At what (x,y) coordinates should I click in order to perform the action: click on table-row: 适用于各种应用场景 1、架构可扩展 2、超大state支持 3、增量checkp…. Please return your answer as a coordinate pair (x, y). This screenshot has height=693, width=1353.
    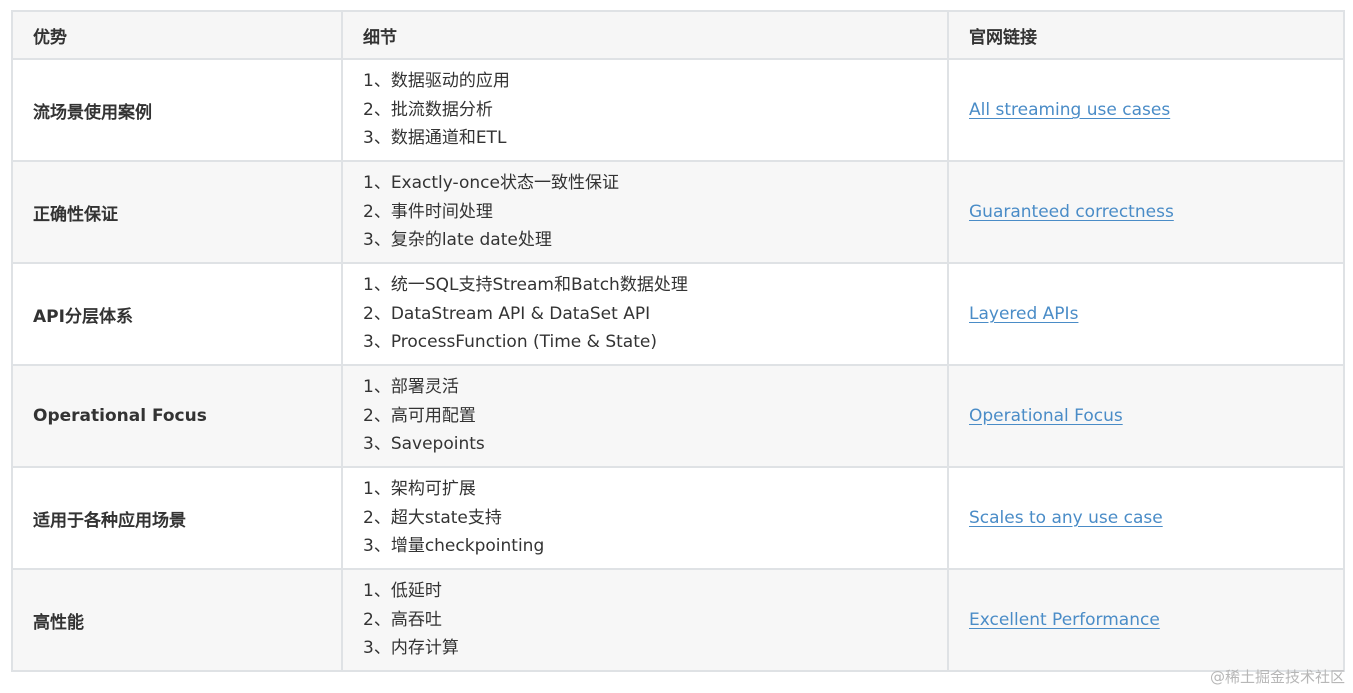
    Looking at the image, I should click on (678, 518).